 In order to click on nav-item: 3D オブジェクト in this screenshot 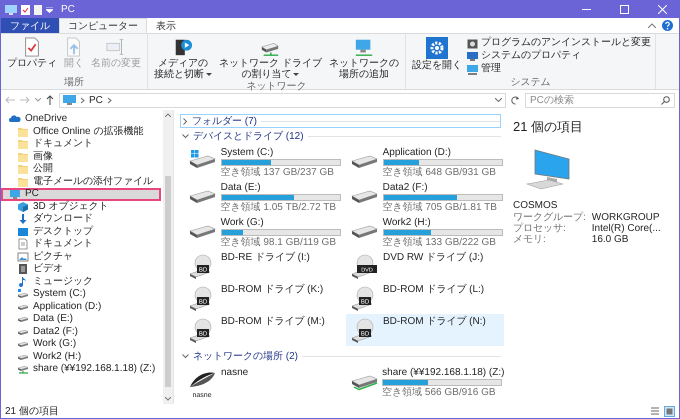, I will do `click(81, 206)`.